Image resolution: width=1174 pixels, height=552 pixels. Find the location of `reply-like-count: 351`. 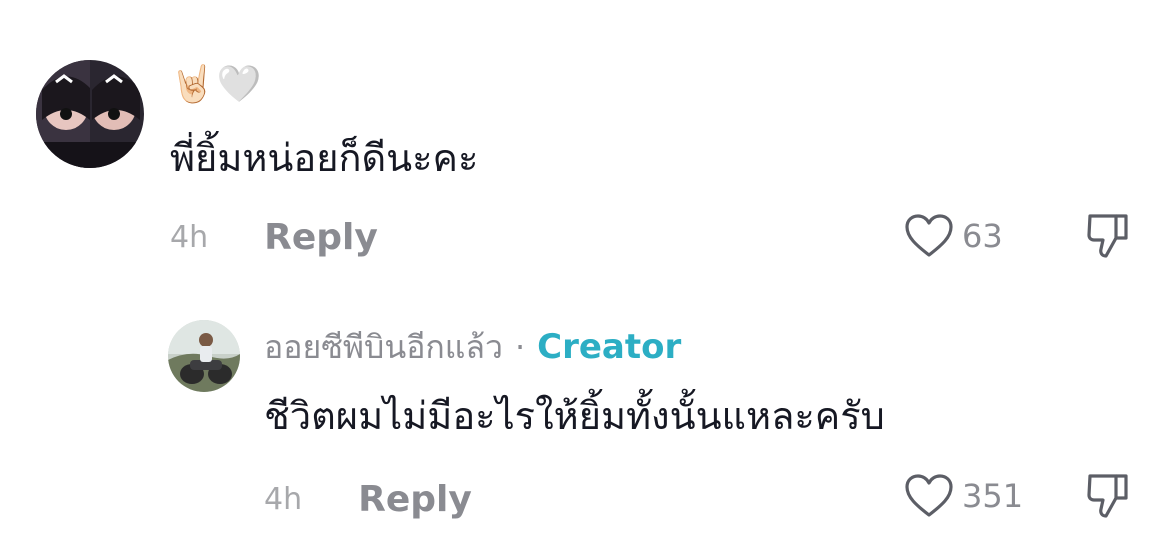

reply-like-count: 351 is located at coordinates (993, 496).